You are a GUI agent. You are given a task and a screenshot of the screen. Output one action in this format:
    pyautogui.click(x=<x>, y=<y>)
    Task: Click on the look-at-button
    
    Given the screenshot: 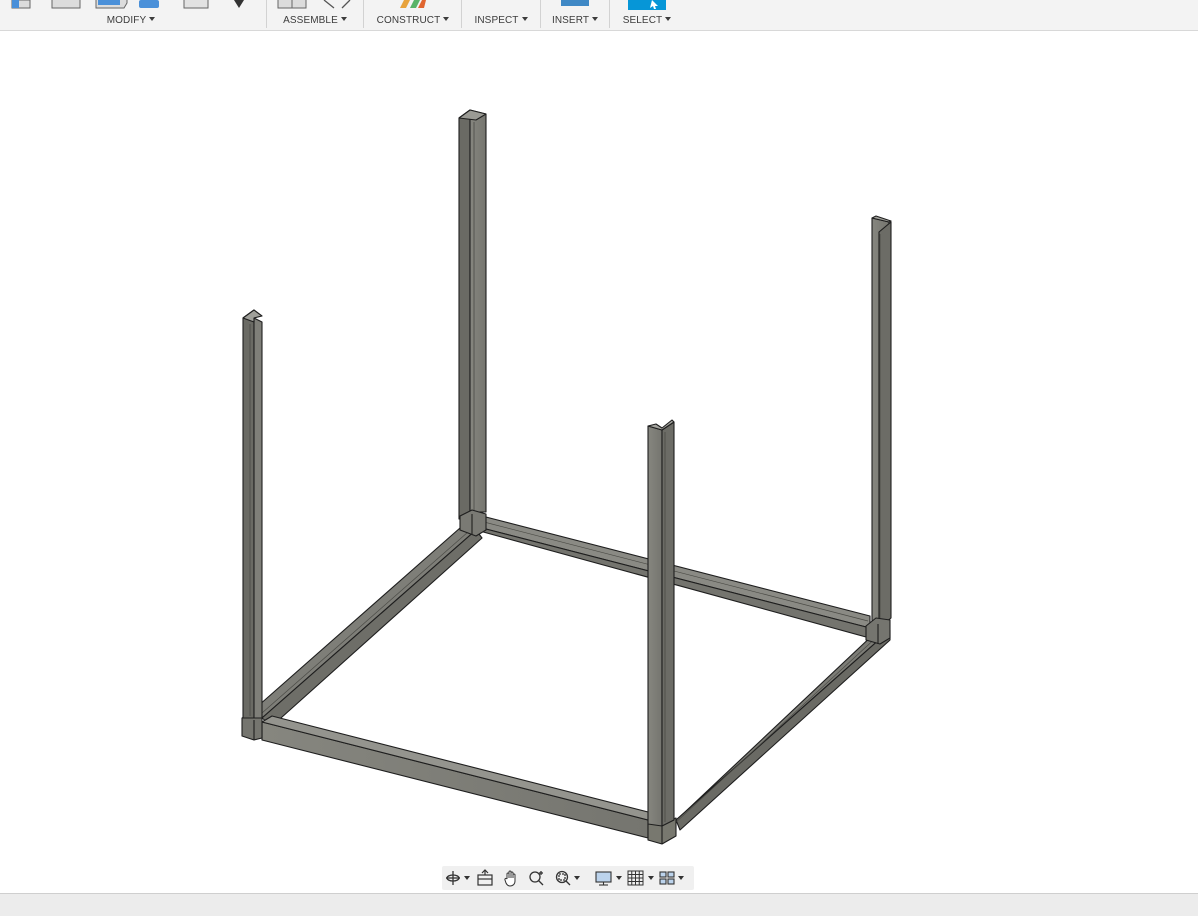 What is the action you would take?
    pyautogui.click(x=485, y=878)
    